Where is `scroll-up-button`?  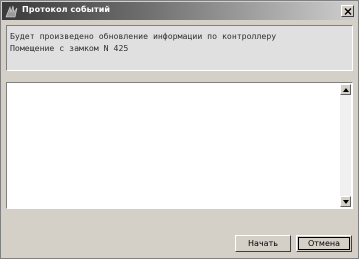 scroll-up-button is located at coordinates (345, 89).